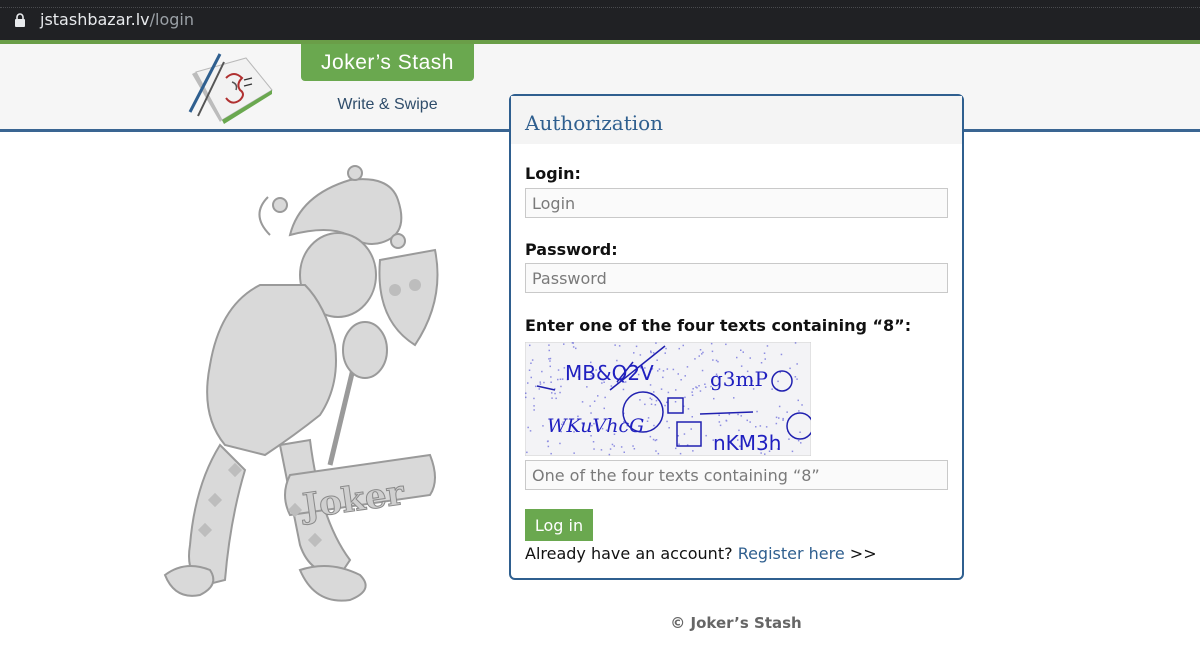  I want to click on brand-tab: Joker’s Stash, so click(387, 62).